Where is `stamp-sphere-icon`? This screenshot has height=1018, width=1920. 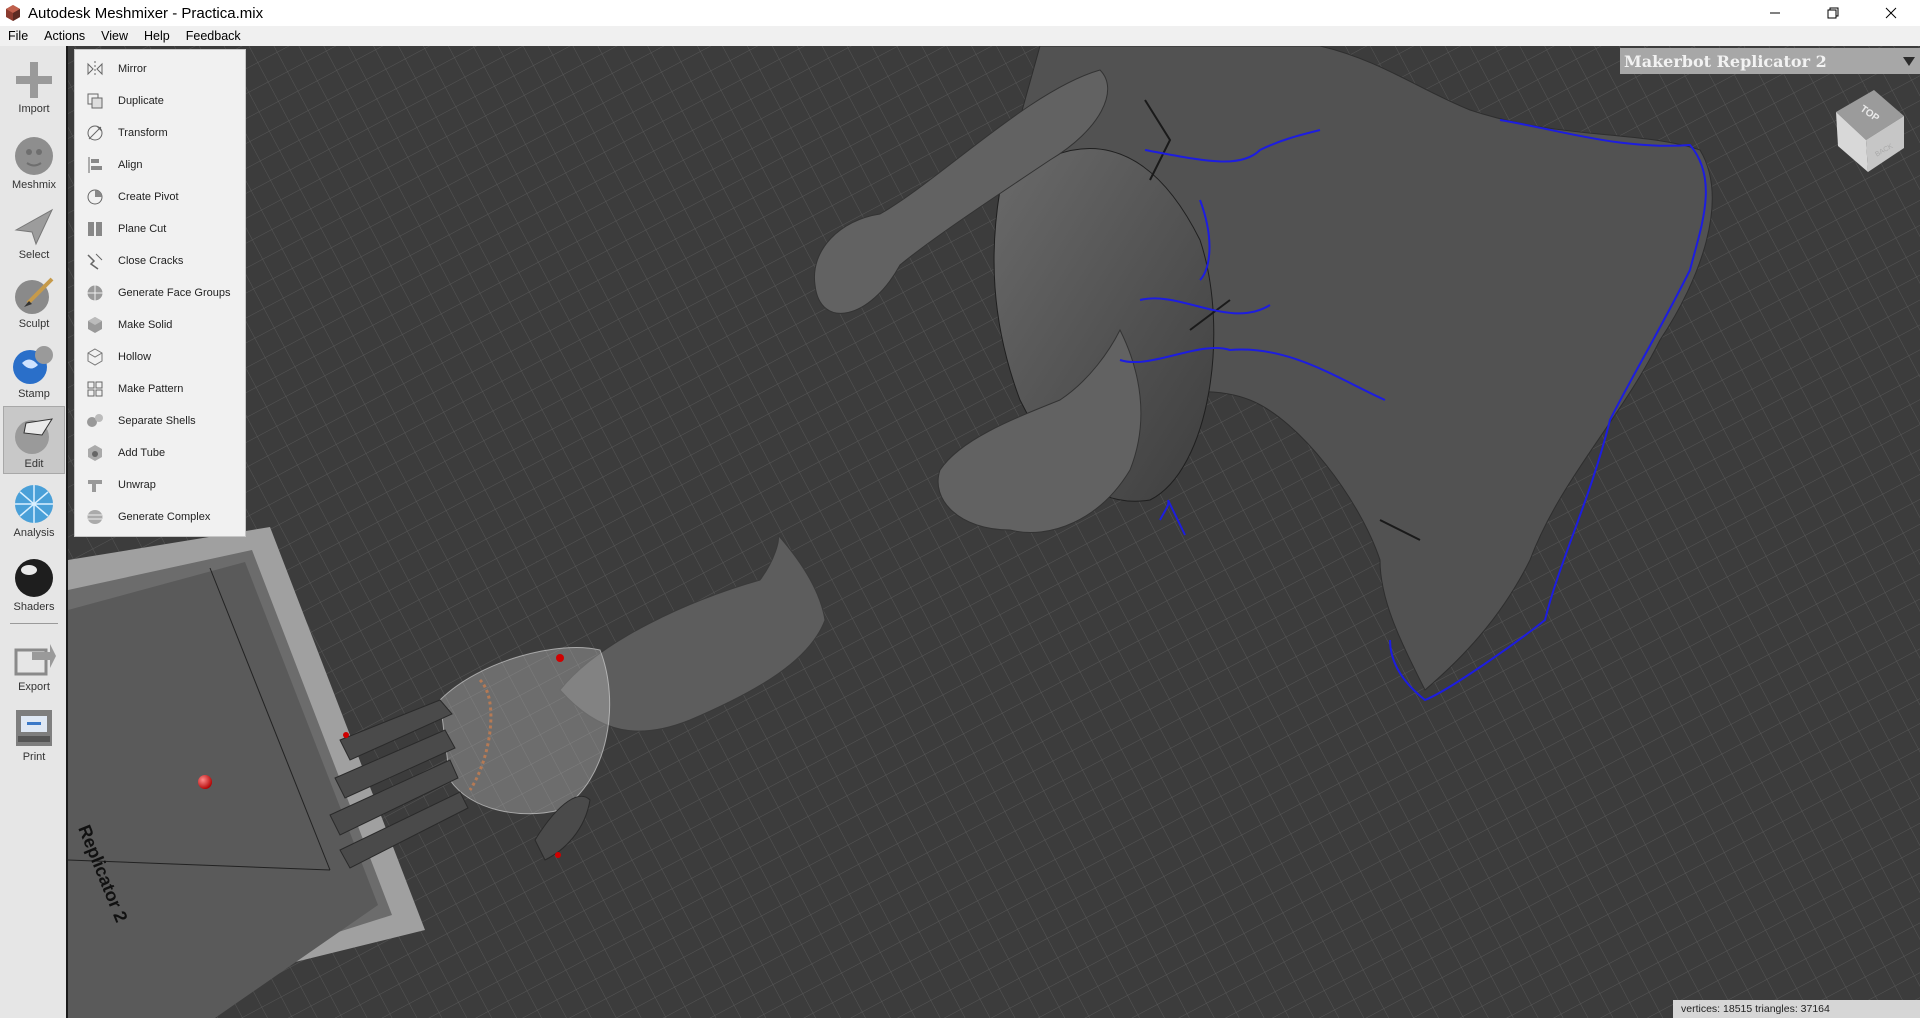
stamp-sphere-icon is located at coordinates (33, 365).